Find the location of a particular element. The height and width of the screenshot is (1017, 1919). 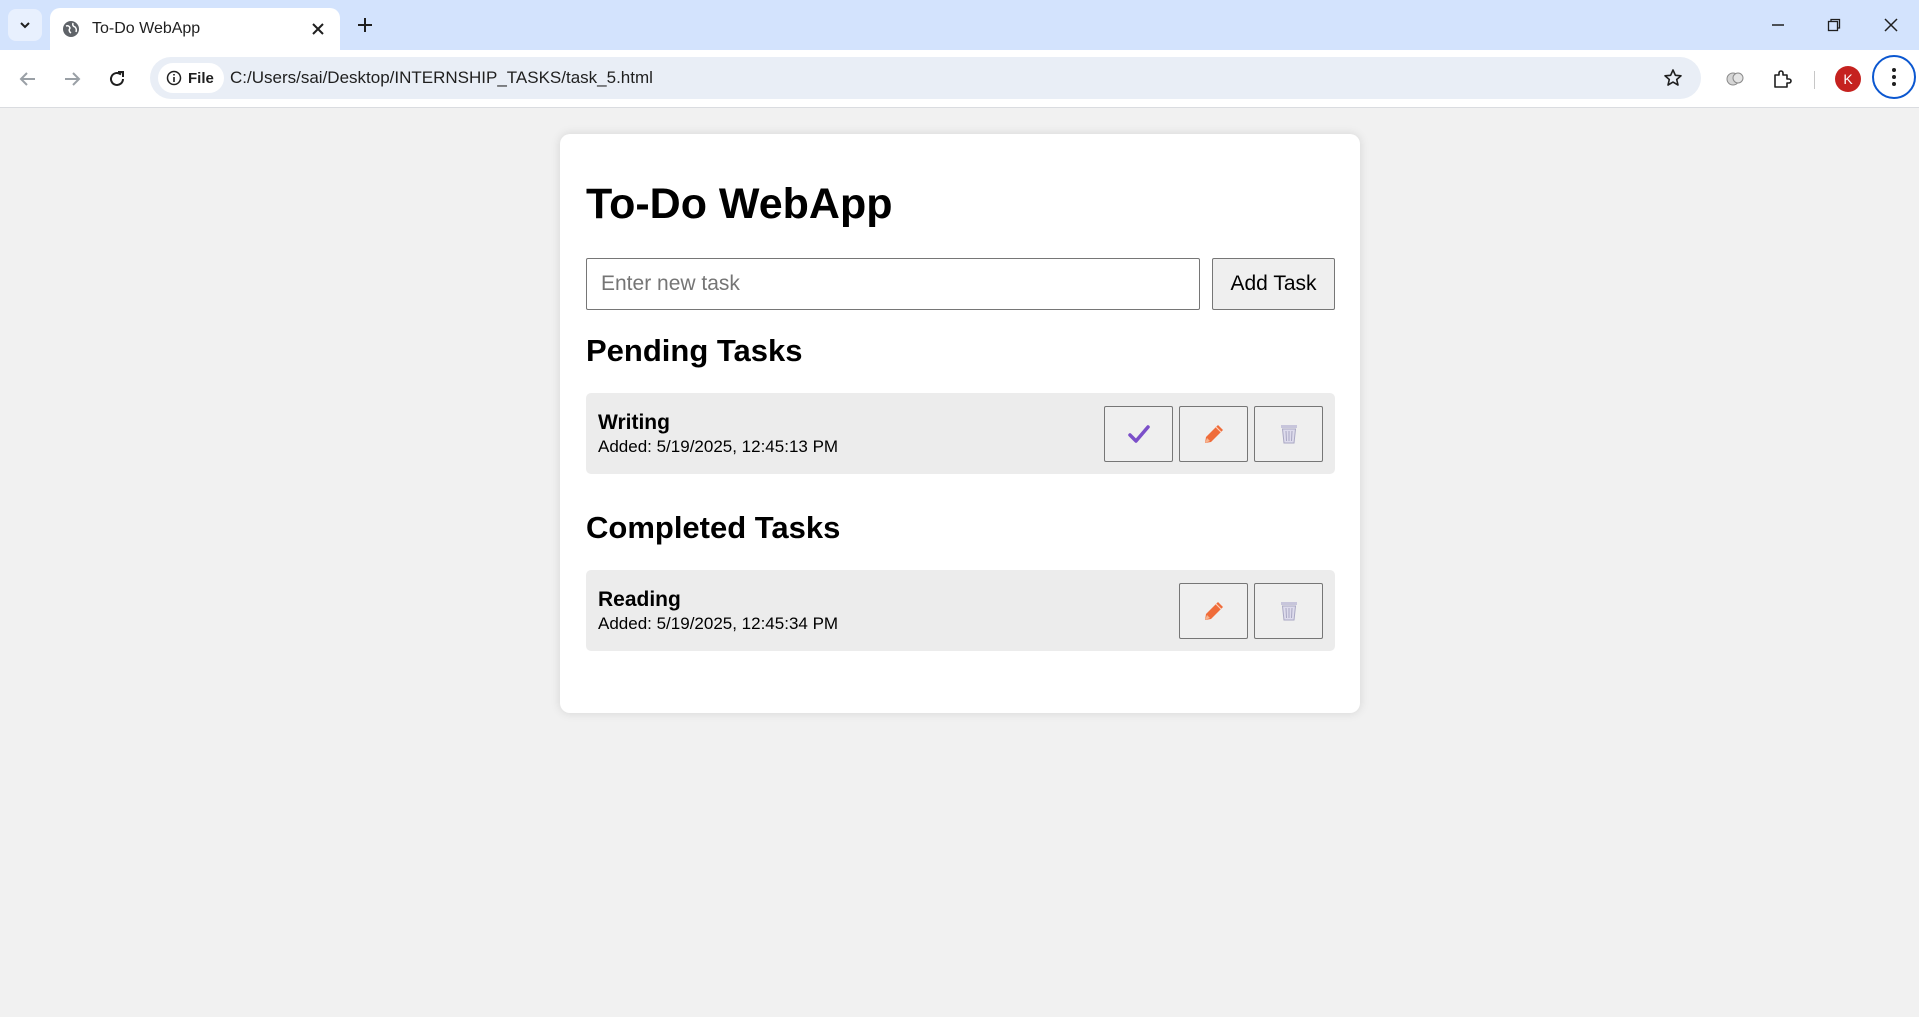

browser-menu-button is located at coordinates (1894, 77).